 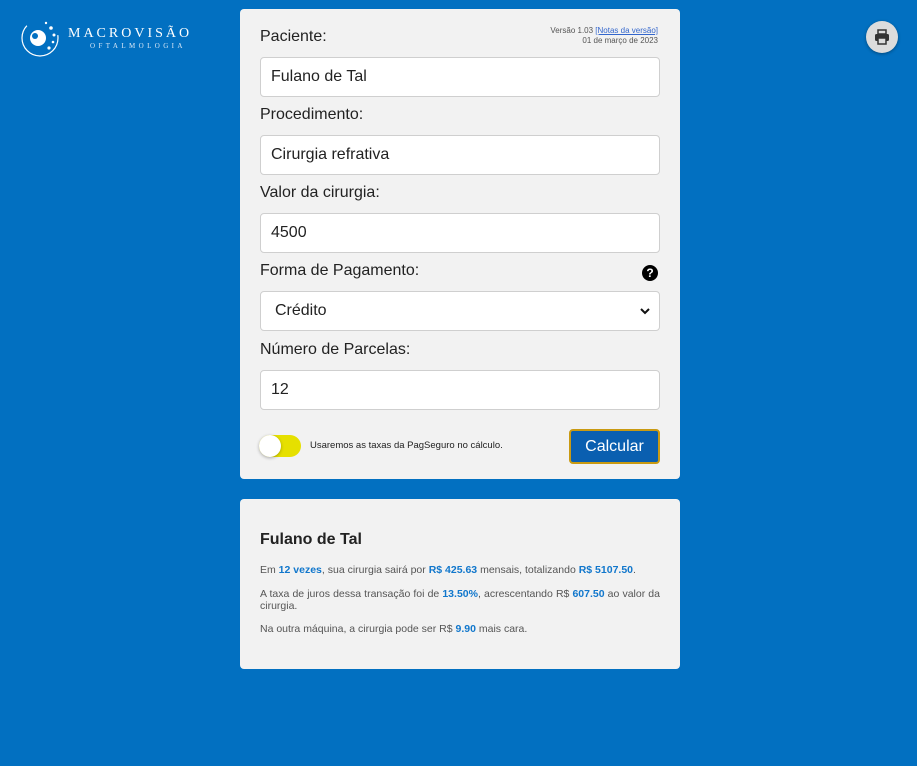 I want to click on result-patient-name: Fulano de Tal, so click(x=311, y=539).